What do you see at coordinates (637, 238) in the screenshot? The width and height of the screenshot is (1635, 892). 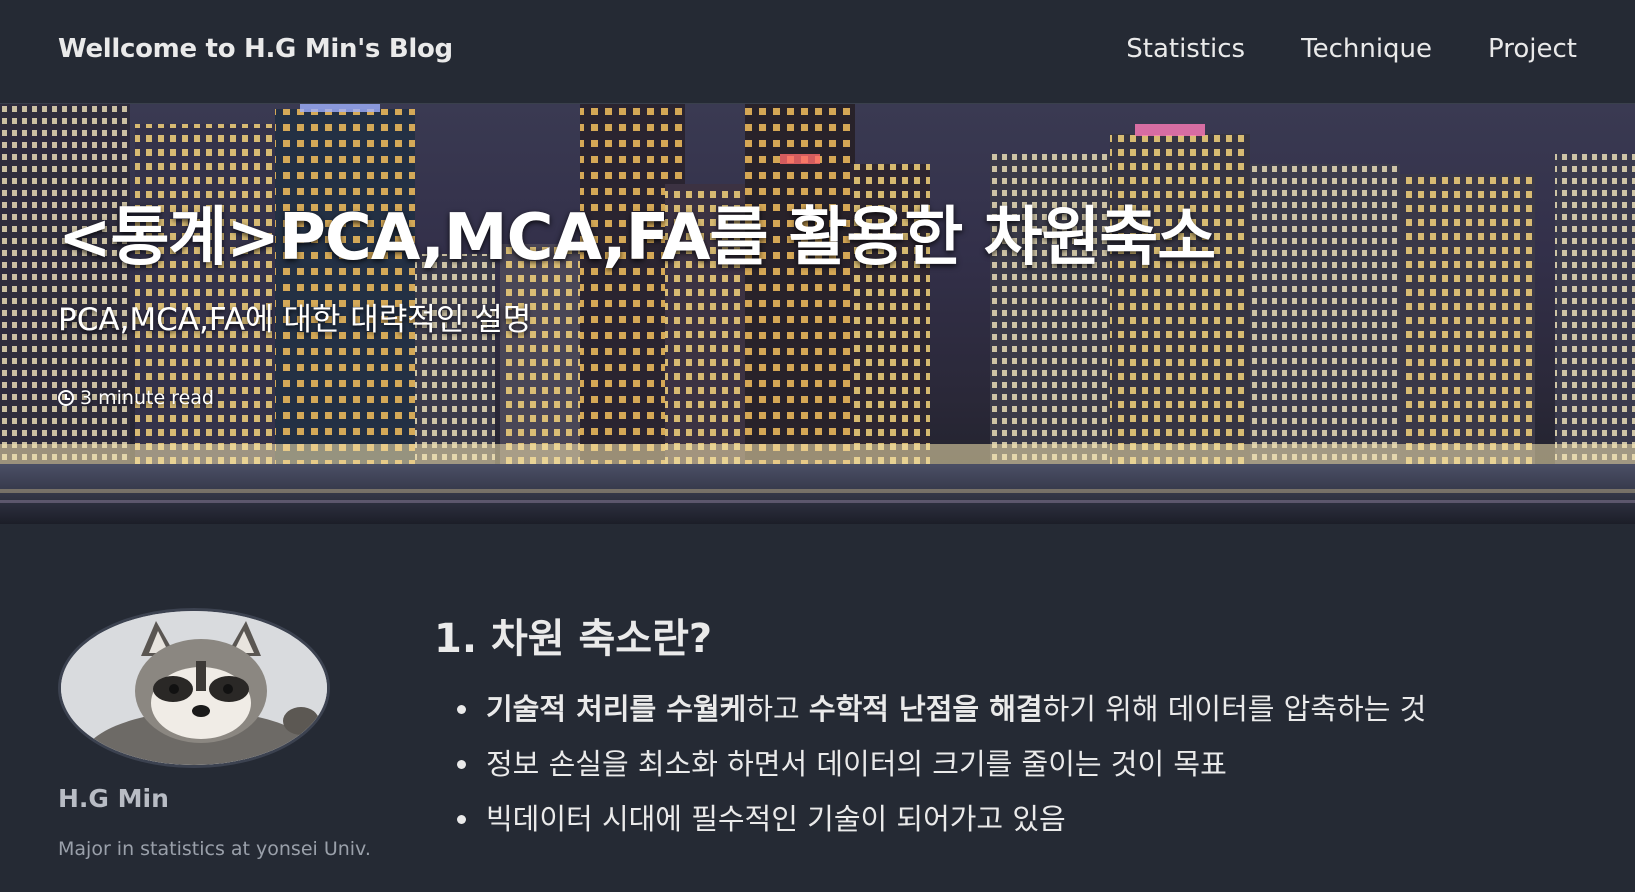 I see `post-title: <통계>PCA,MCA,FA를 활용한 차원축소` at bounding box center [637, 238].